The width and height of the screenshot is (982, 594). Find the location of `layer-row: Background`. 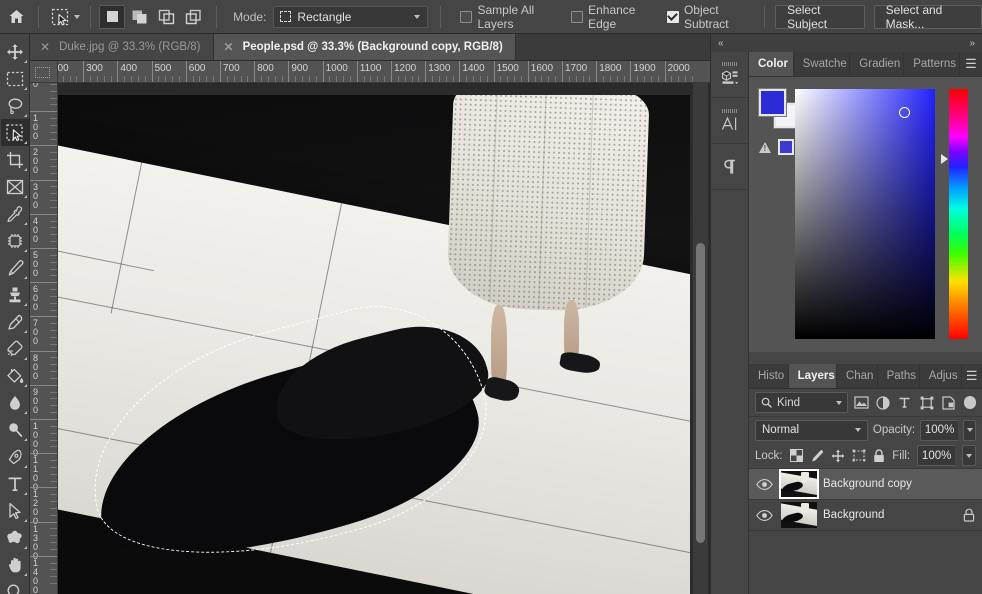

layer-row: Background is located at coordinates (865, 515).